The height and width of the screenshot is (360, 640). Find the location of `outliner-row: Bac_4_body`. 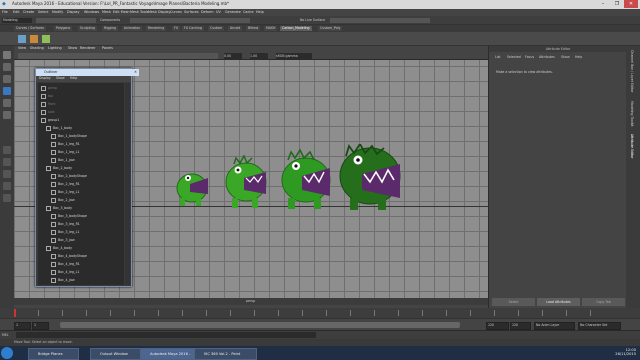

outliner-row: Bac_4_body is located at coordinates (59, 248).